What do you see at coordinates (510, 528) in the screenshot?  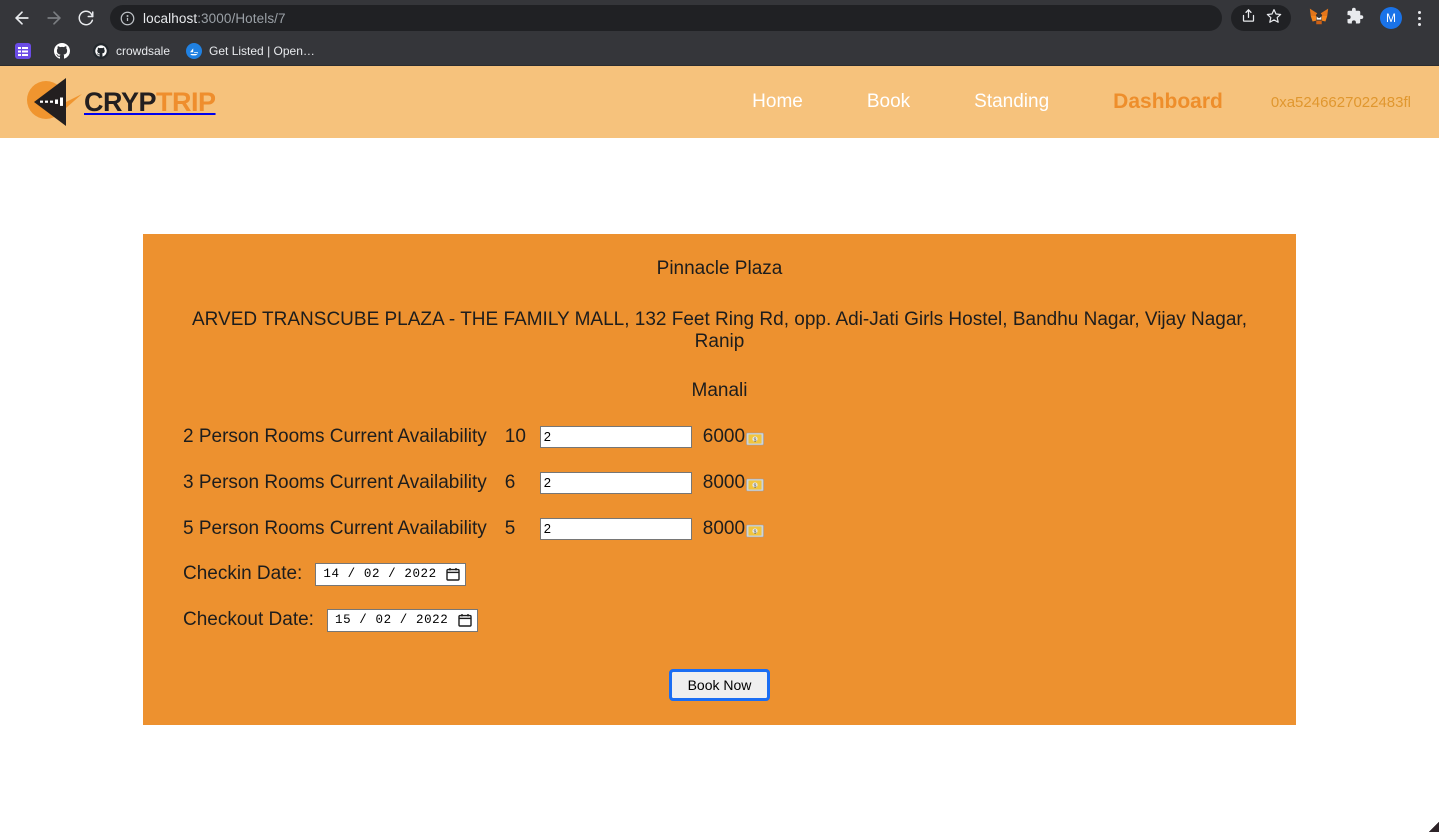 I see `room-availability: 5` at bounding box center [510, 528].